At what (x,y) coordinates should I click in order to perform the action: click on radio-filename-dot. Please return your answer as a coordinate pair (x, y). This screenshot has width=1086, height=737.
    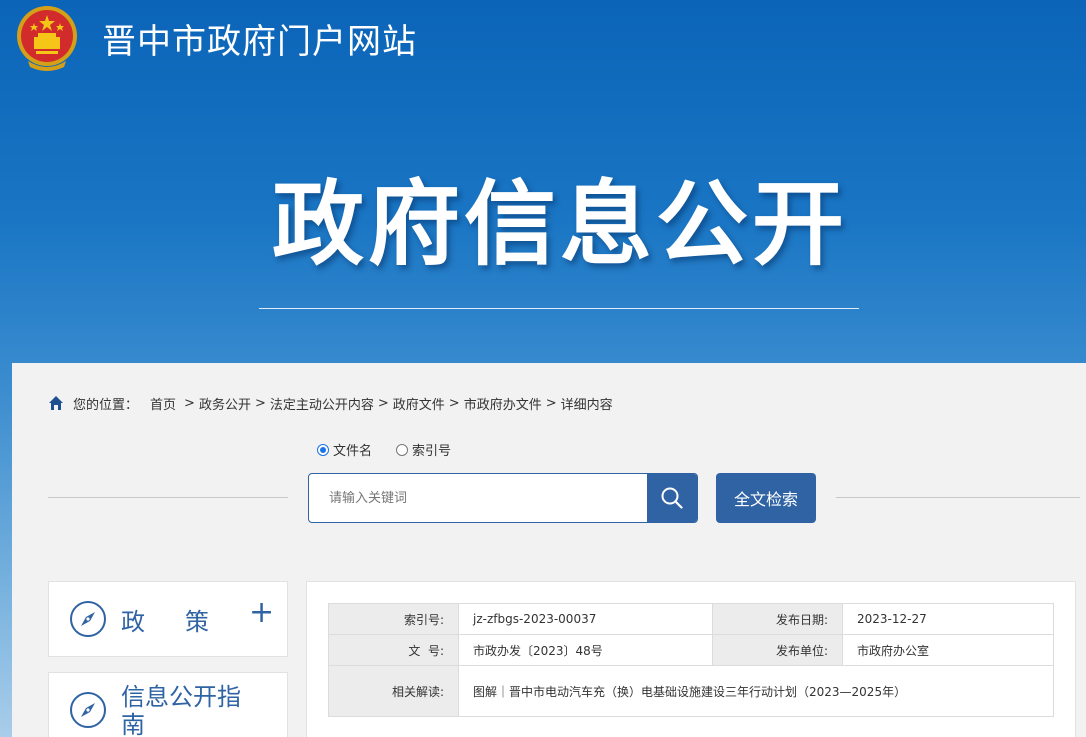
    Looking at the image, I should click on (323, 449).